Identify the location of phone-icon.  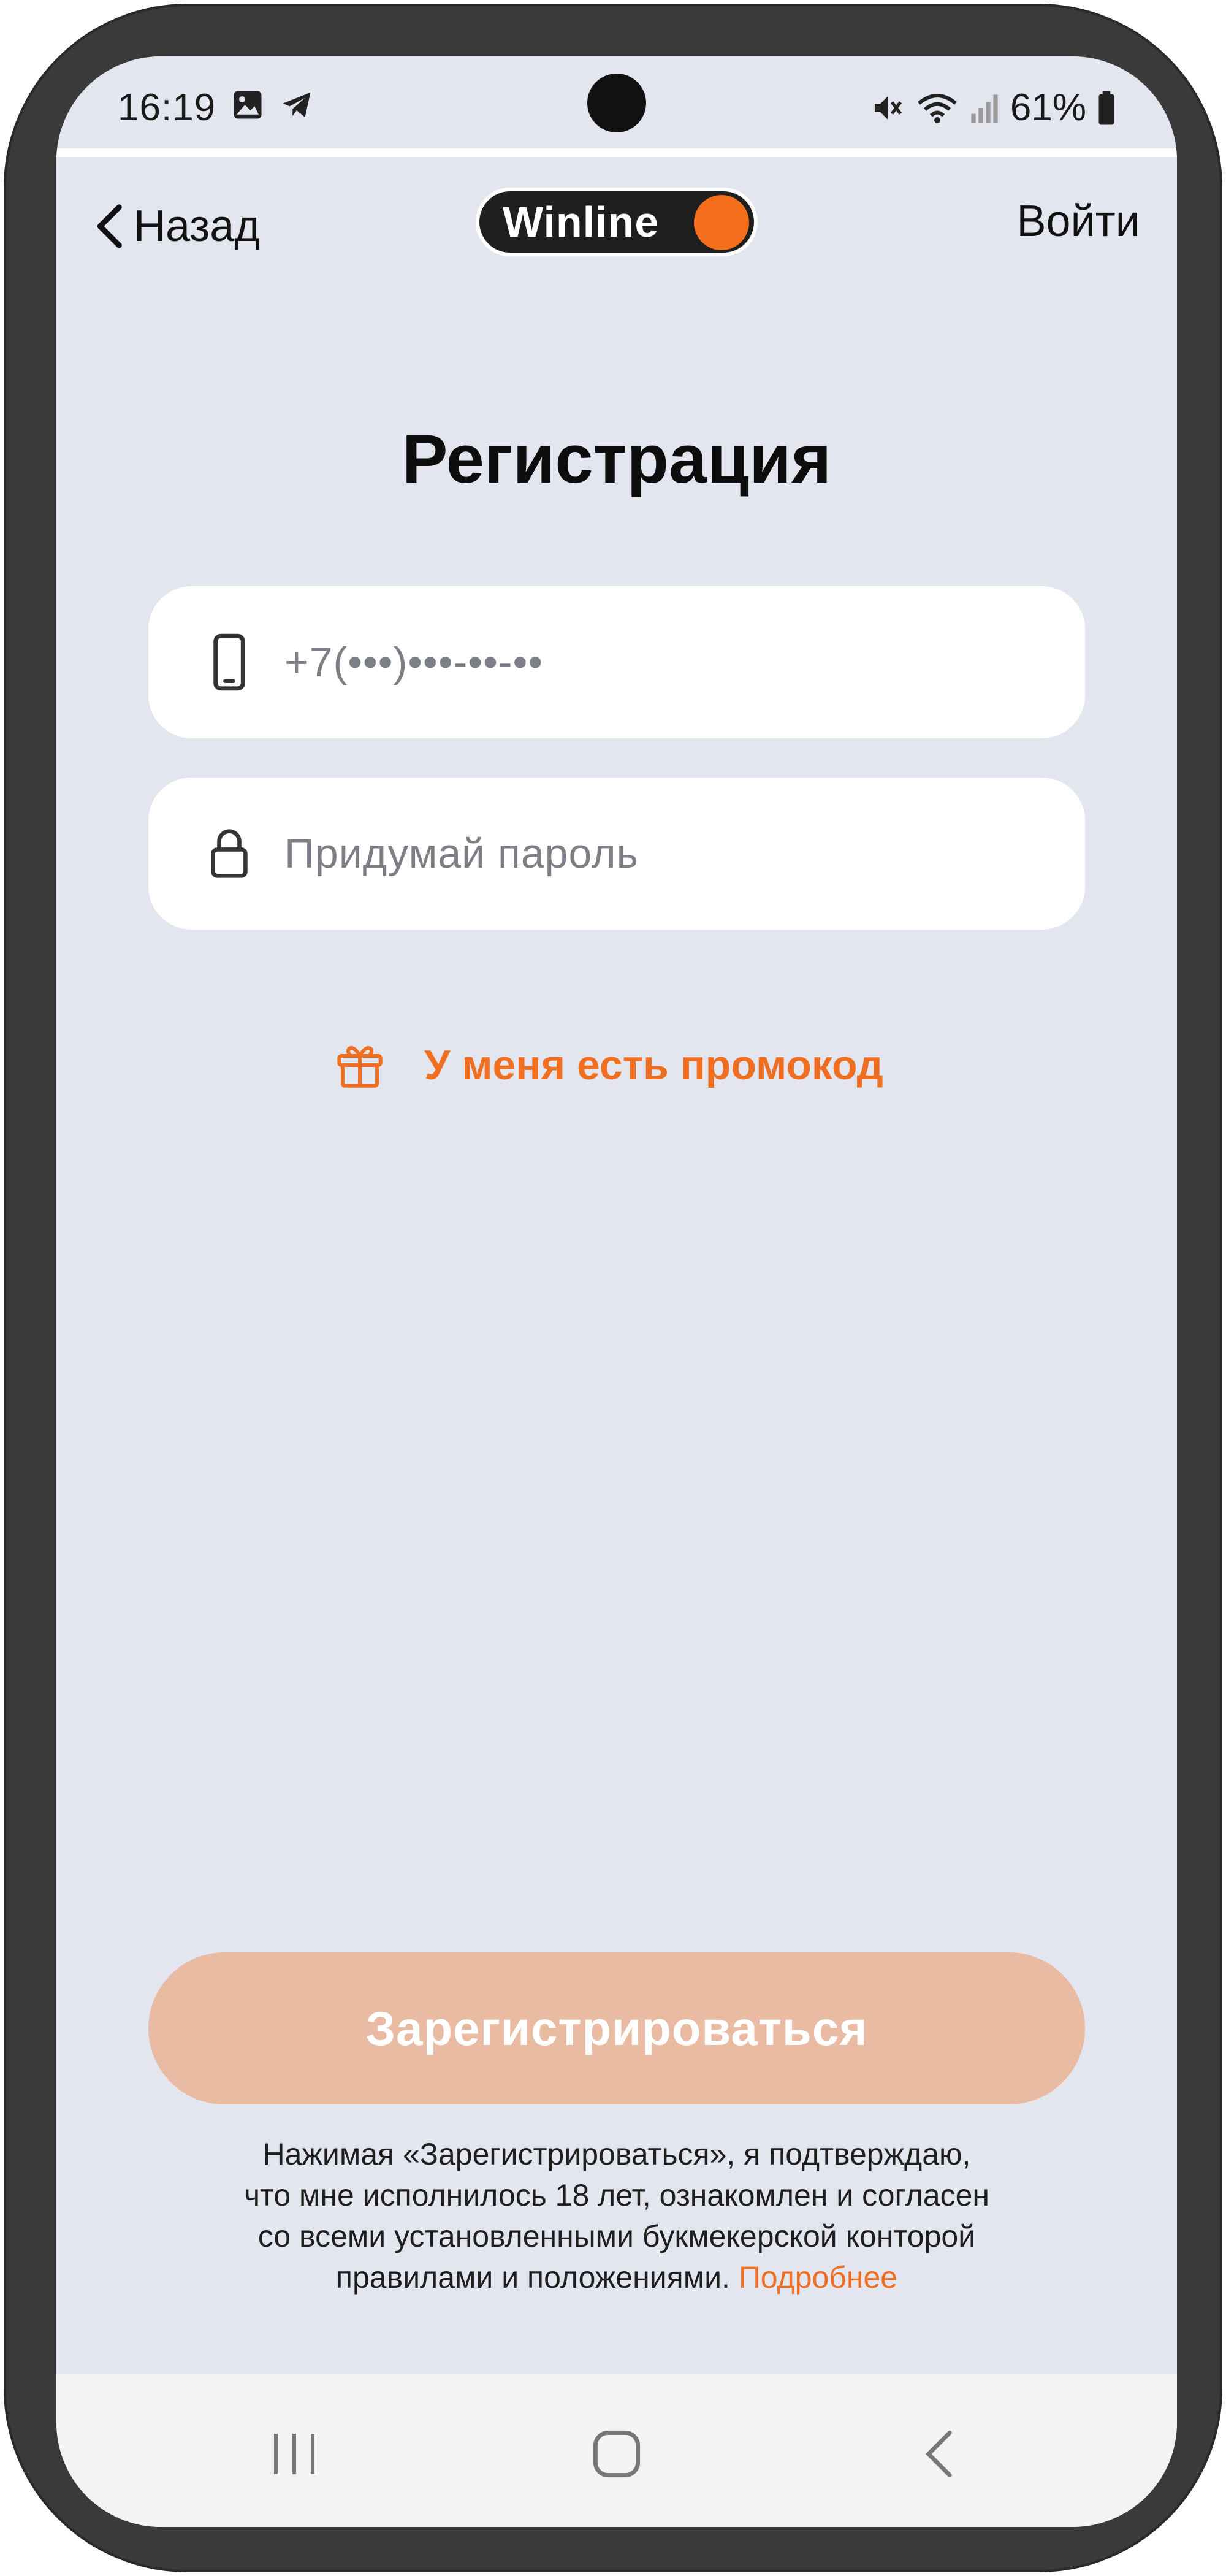
(230, 662).